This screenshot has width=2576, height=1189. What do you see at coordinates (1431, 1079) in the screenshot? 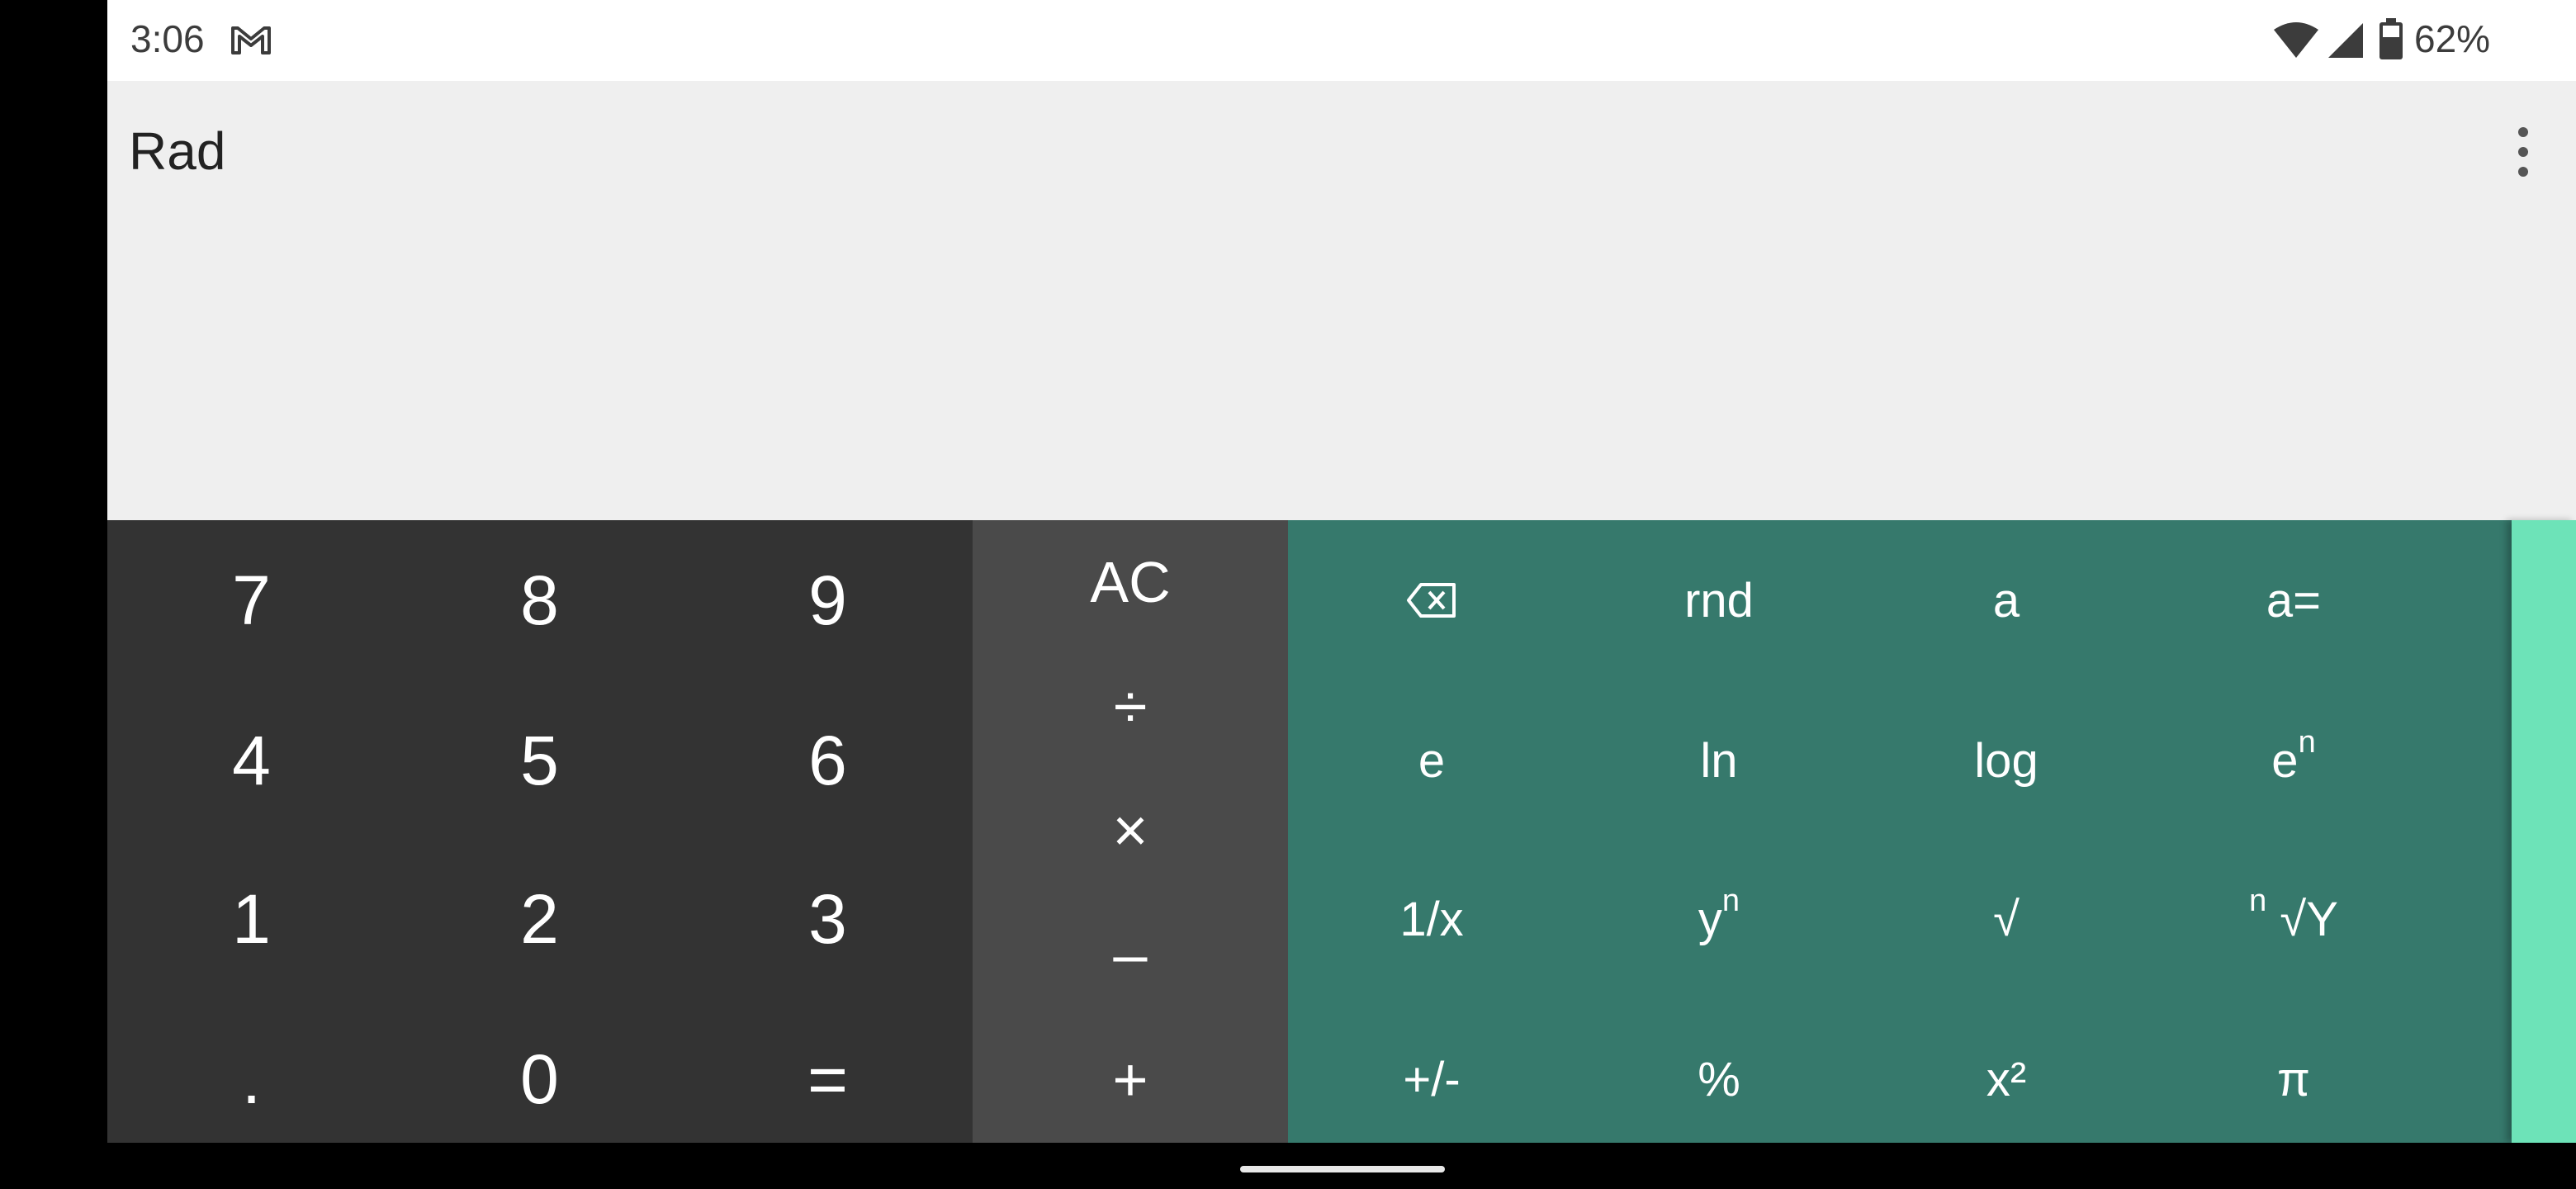
I see `negate-button: +/-` at bounding box center [1431, 1079].